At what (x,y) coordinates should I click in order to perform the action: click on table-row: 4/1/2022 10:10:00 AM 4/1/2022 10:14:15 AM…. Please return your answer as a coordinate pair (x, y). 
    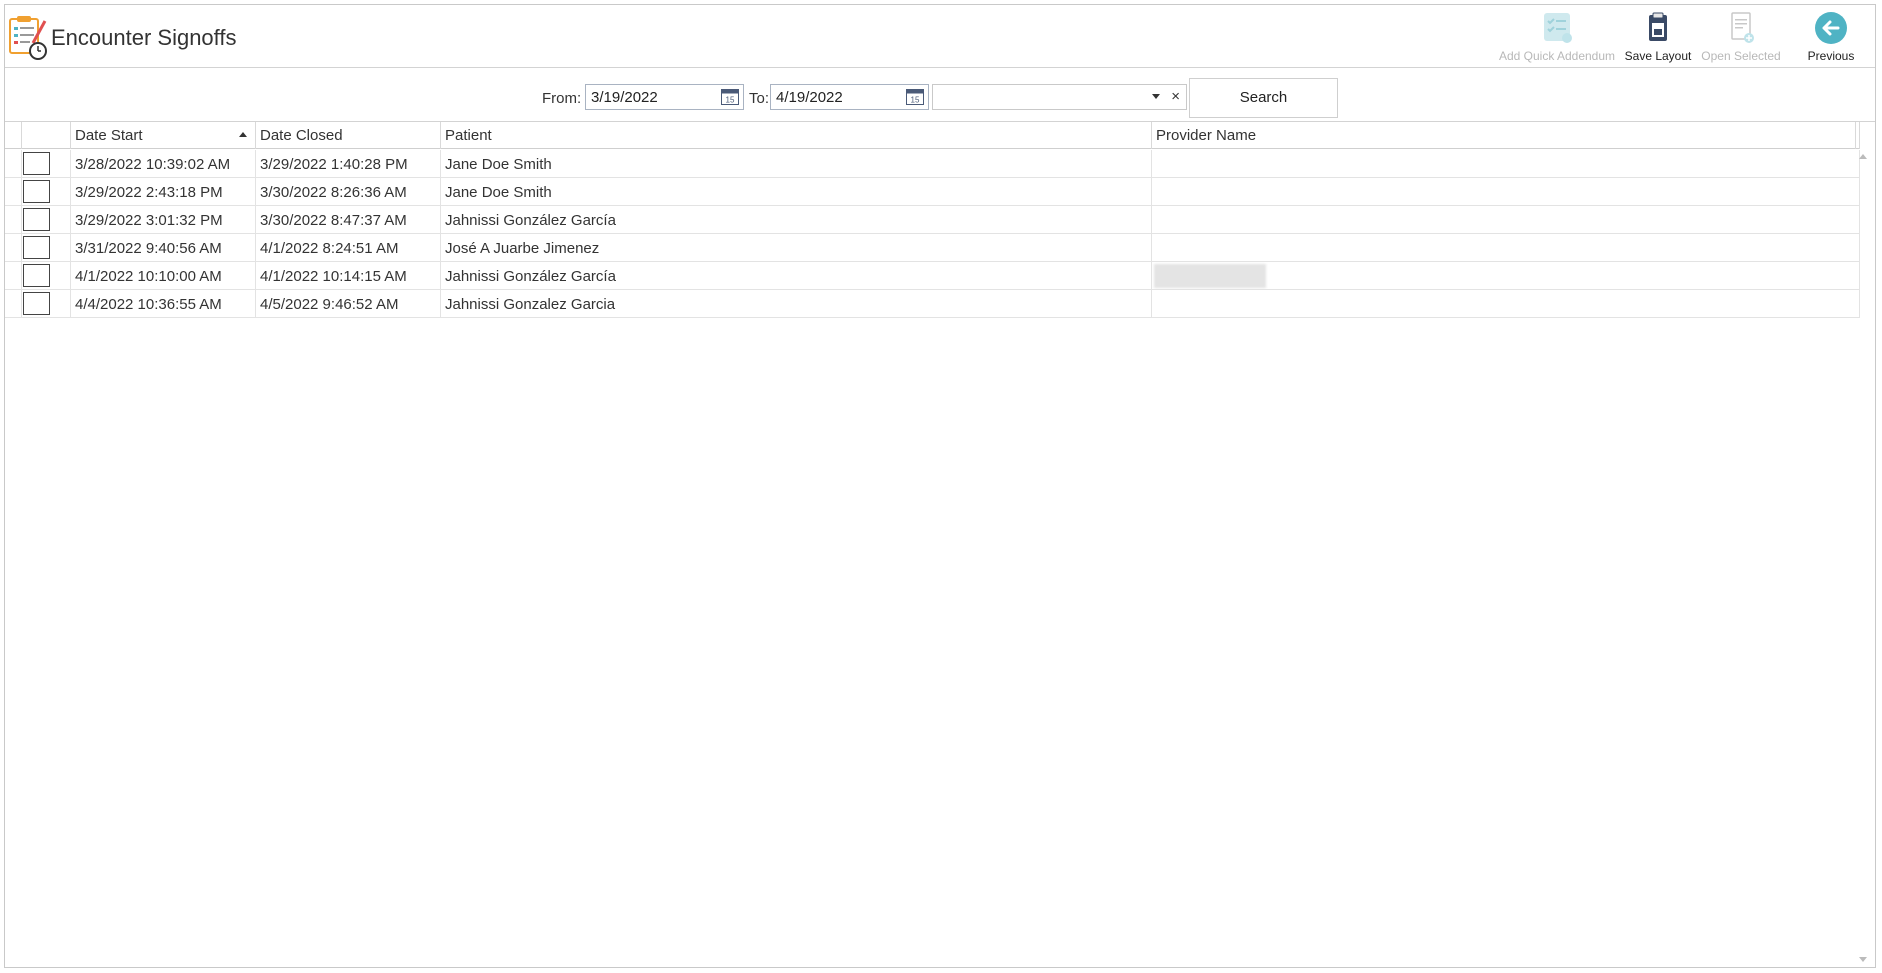
    Looking at the image, I should click on (932, 276).